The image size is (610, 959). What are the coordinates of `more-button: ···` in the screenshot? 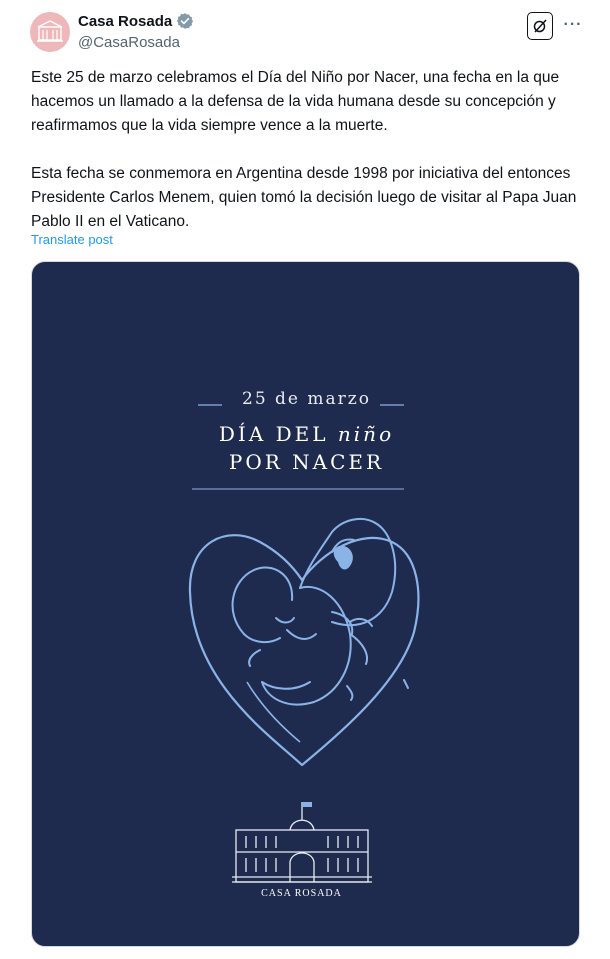 It's located at (573, 25).